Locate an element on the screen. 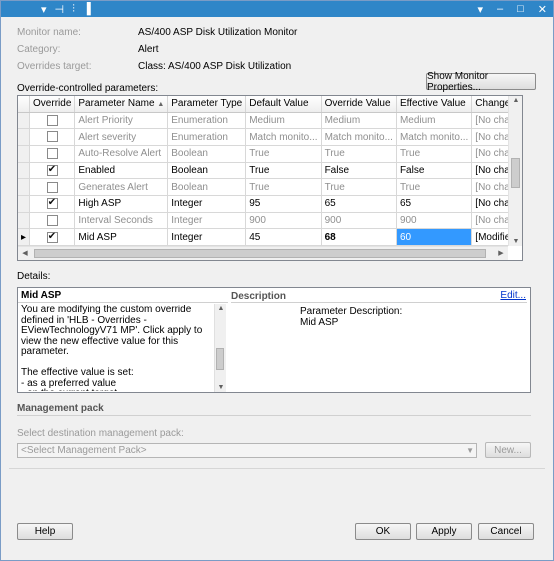 This screenshot has width=554, height=561. description-value: Mid ASP is located at coordinates (319, 322).